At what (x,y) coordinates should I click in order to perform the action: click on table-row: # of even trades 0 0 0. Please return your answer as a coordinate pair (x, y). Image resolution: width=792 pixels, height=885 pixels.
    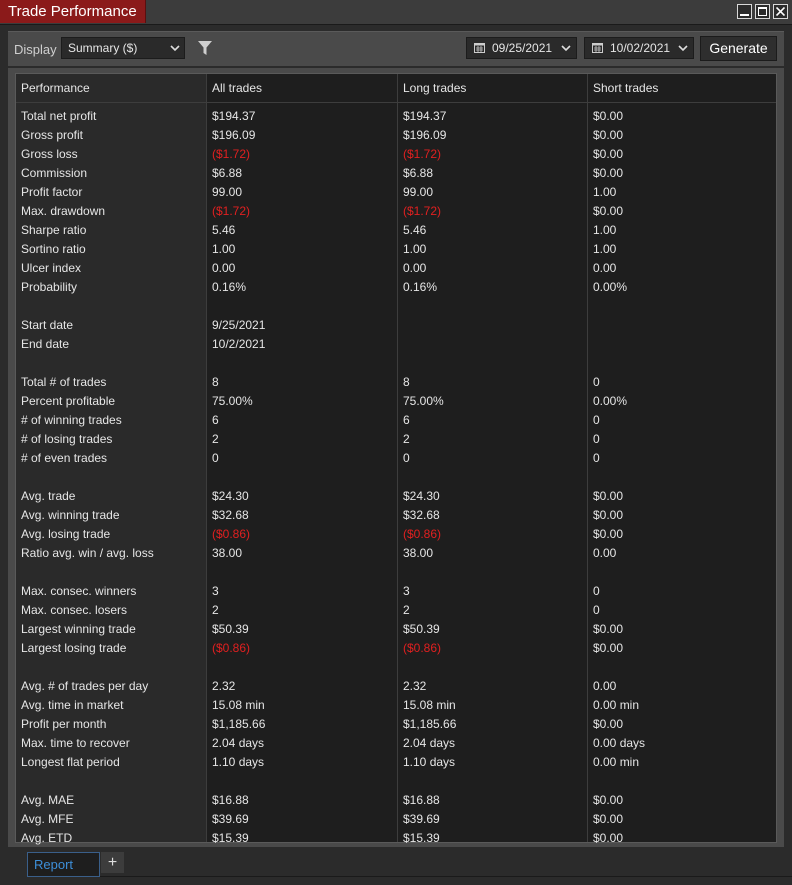
    Looking at the image, I should click on (396, 458).